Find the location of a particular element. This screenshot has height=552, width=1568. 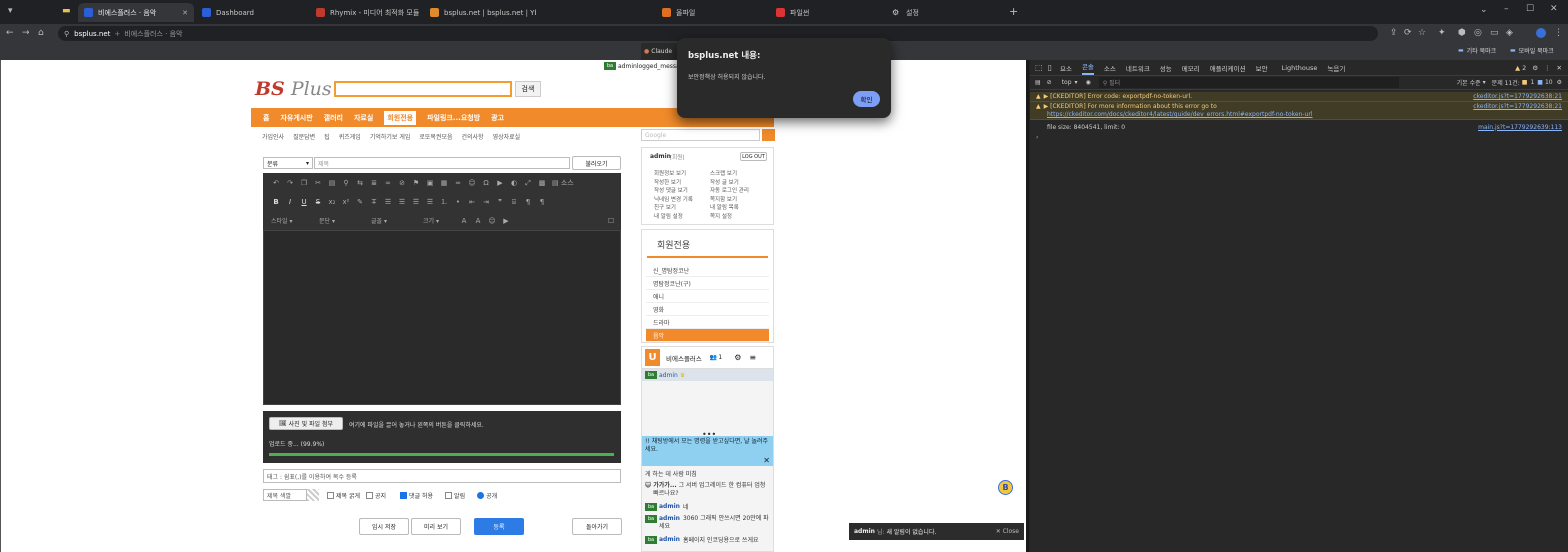

user-link: 내 알림 목록 is located at coordinates (729, 208).